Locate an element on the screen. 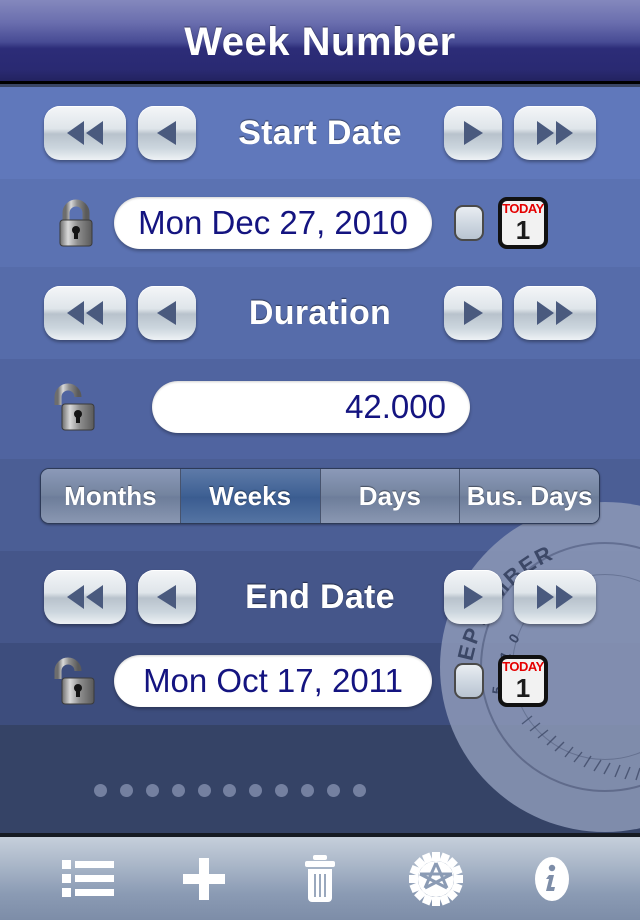 Image resolution: width=640 pixels, height=920 pixels. end-date-forward-button is located at coordinates (555, 597).